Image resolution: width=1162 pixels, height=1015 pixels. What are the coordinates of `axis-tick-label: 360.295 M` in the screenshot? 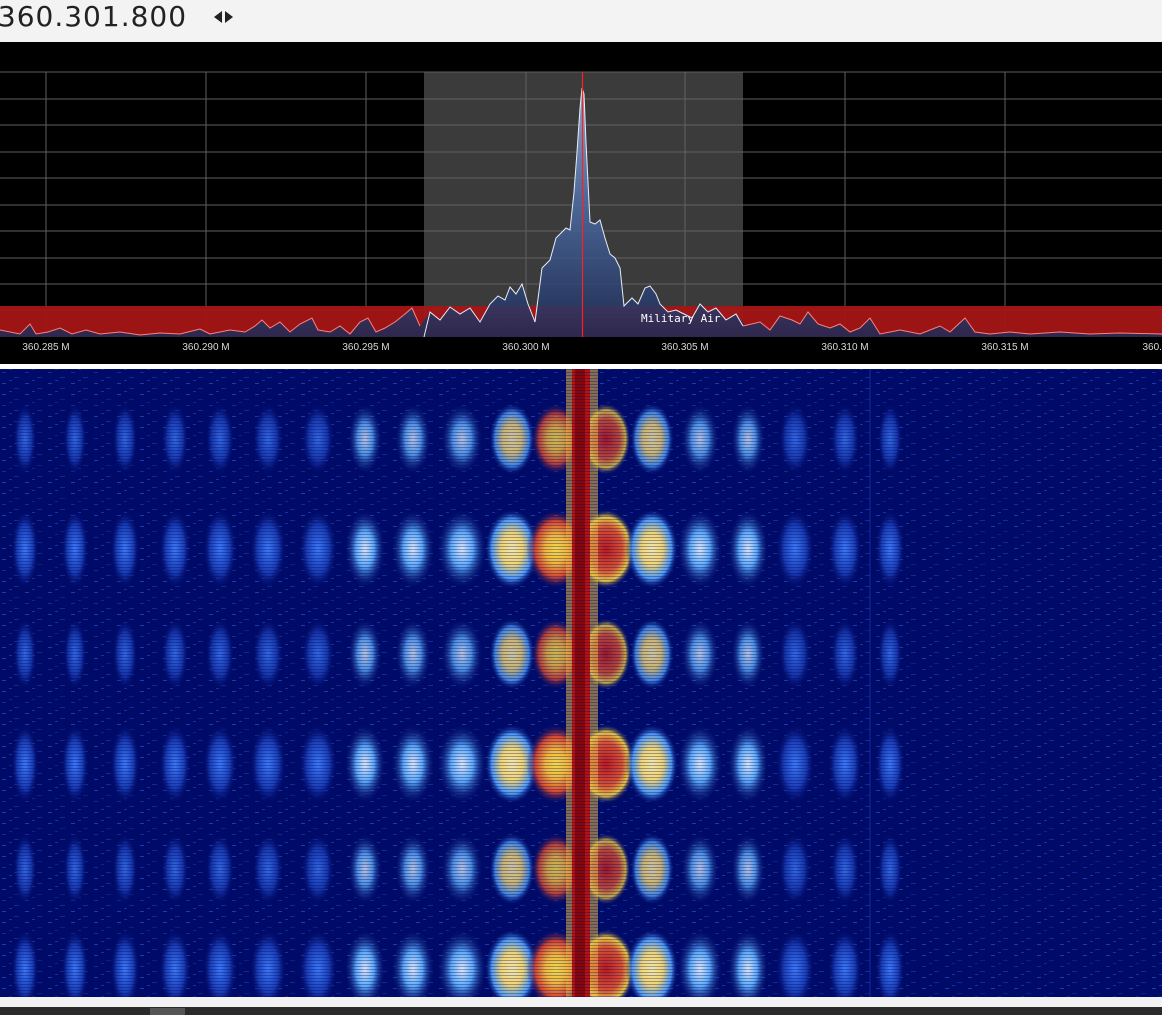 It's located at (366, 347).